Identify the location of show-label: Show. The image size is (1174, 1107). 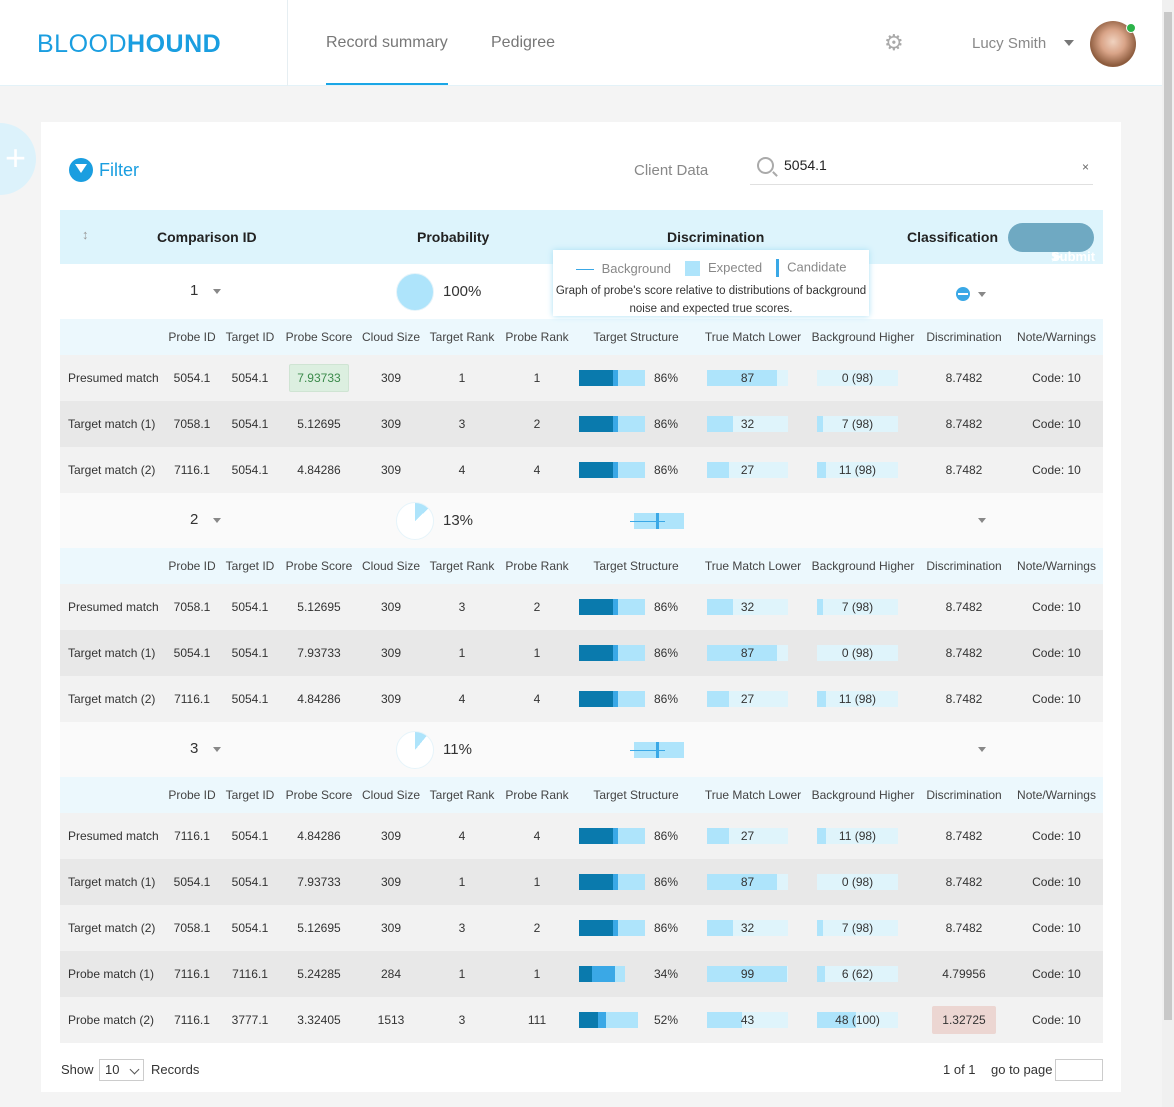
(77, 1069).